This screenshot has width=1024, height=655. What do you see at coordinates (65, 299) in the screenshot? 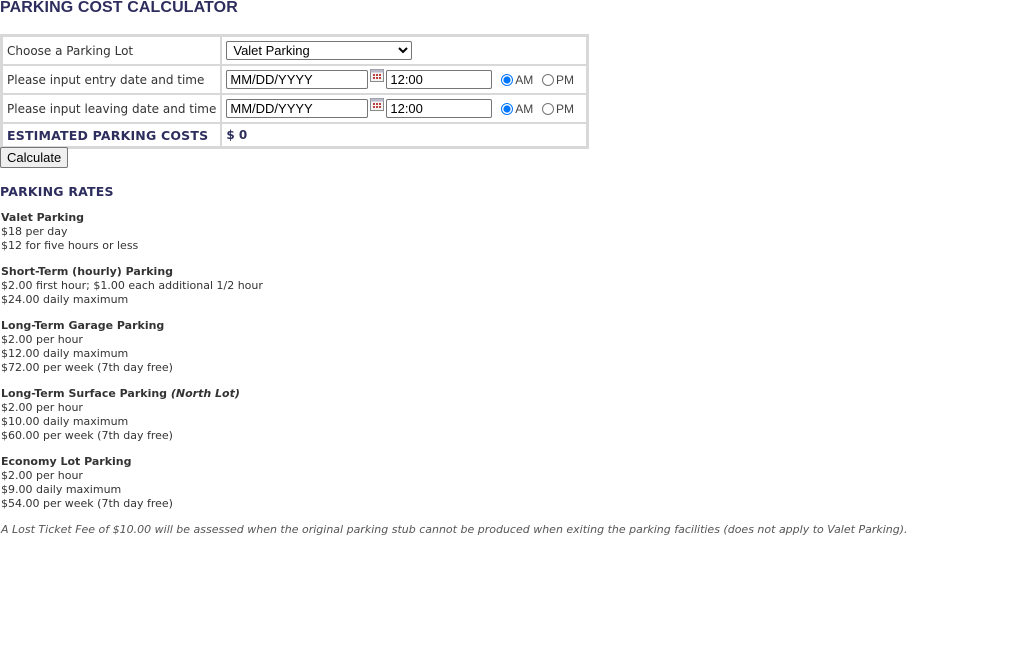
I see `rate-line: $24.00 daily maximum` at bounding box center [65, 299].